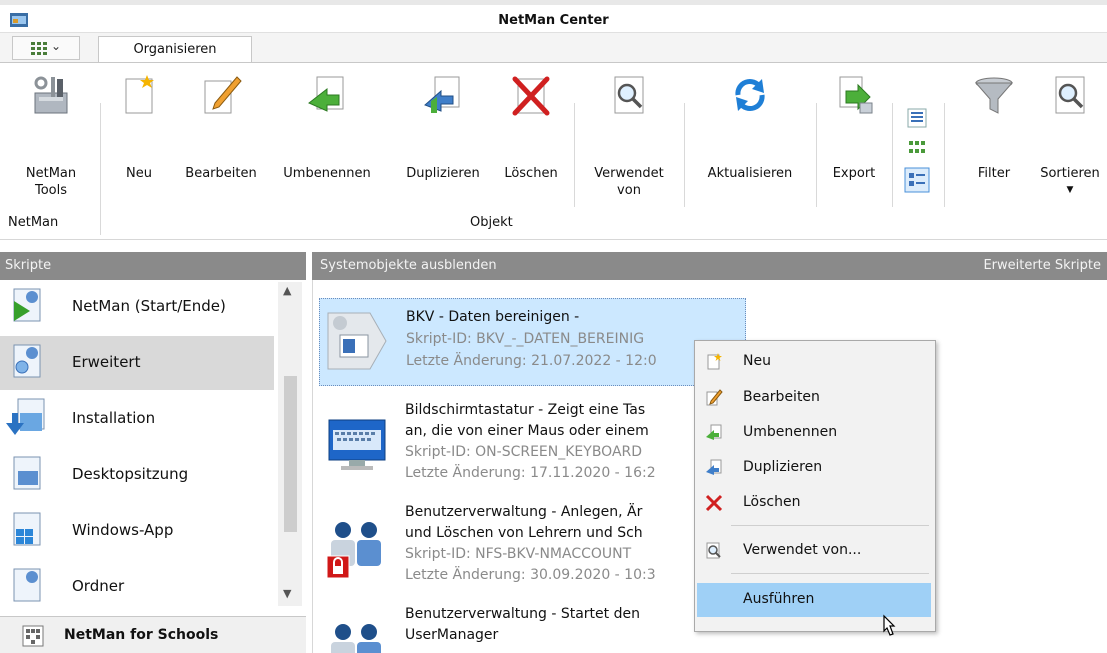  I want to click on window-title: NetMan Center, so click(553, 20).